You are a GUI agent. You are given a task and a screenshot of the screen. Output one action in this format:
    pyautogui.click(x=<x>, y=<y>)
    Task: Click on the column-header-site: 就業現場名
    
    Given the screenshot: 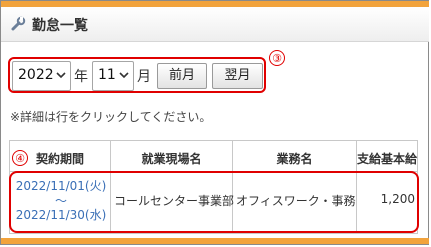 What is the action you would take?
    pyautogui.click(x=171, y=159)
    